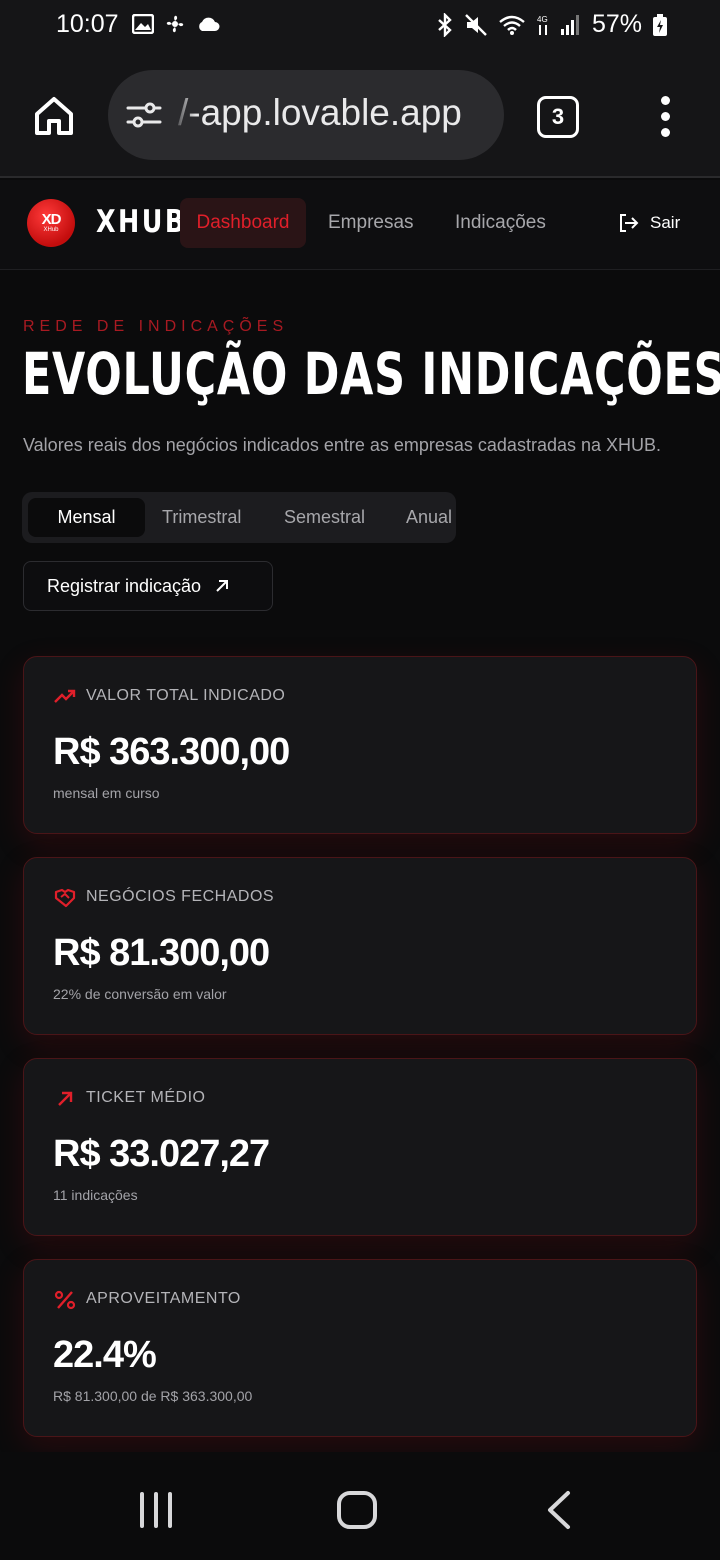 The height and width of the screenshot is (1560, 720). I want to click on tab-trimestral: Trimestral, so click(201, 517).